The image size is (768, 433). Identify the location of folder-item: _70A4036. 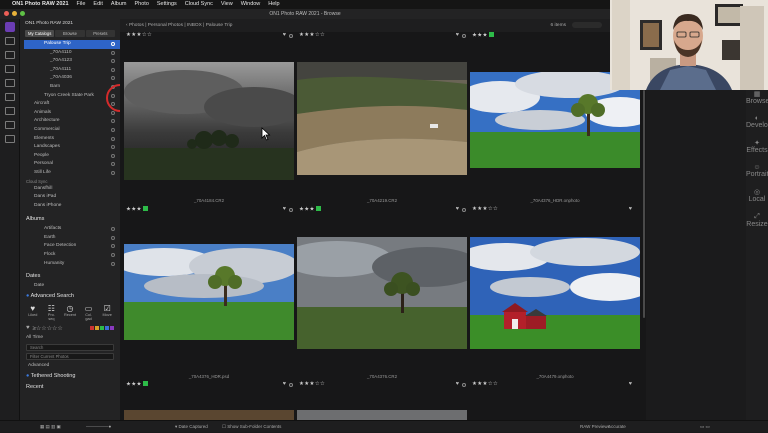
(72, 78).